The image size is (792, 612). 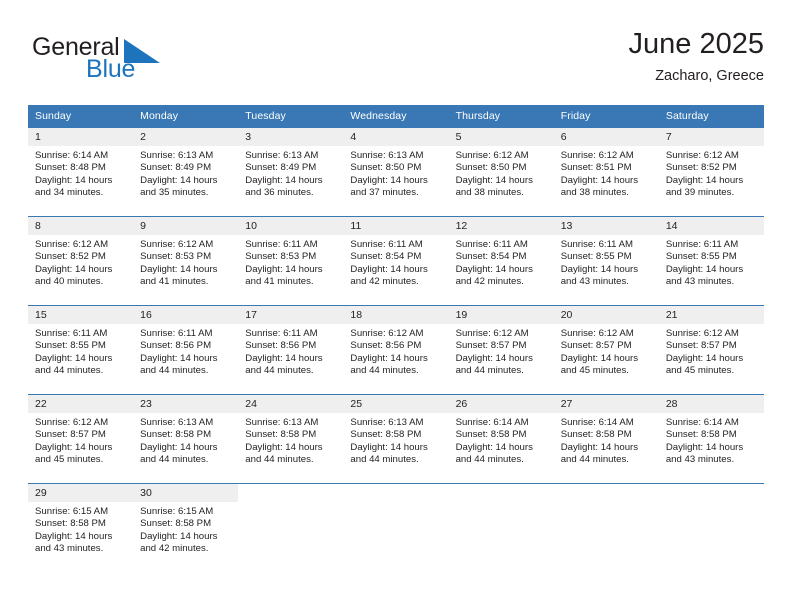 What do you see at coordinates (386, 168) in the screenshot?
I see `sunset-time: Sunset: 8:50 PM` at bounding box center [386, 168].